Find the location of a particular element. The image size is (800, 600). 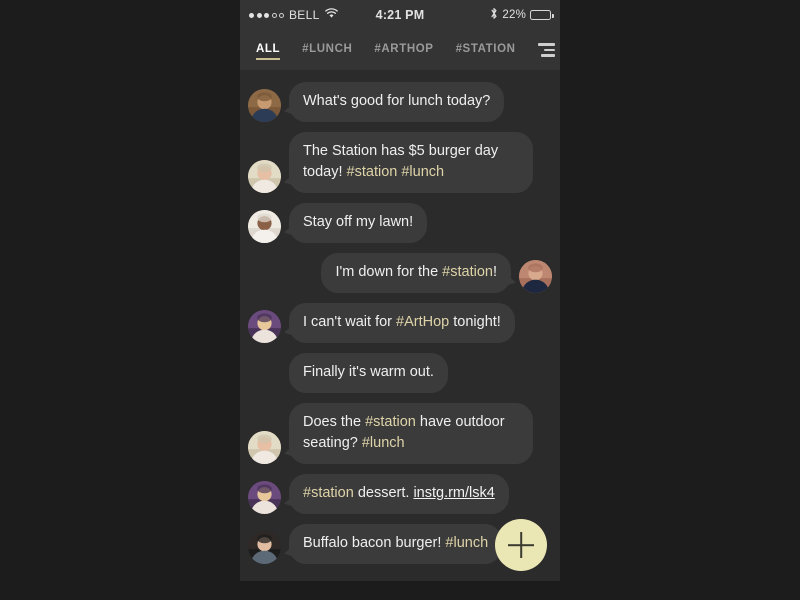

carrier-label: BELL is located at coordinates (304, 15).